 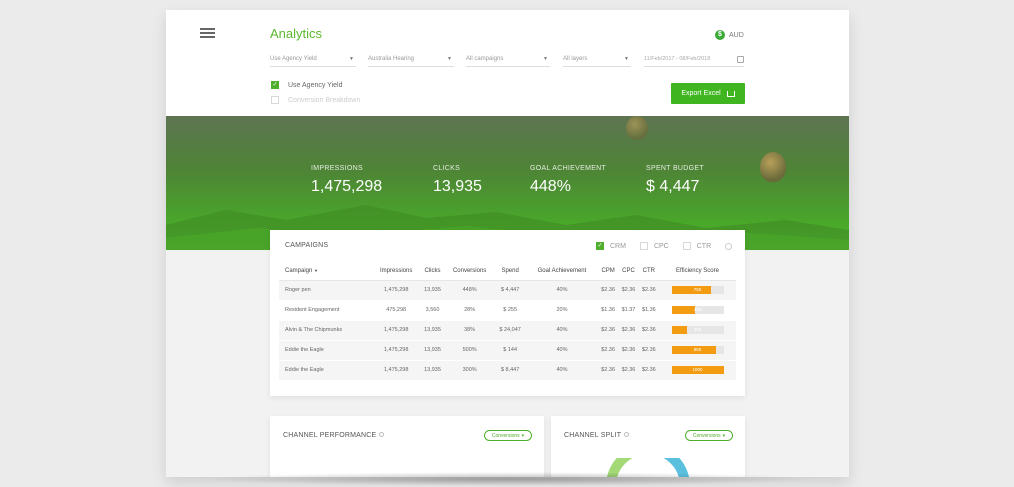 I want to click on column-header: CPC, so click(x=628, y=271).